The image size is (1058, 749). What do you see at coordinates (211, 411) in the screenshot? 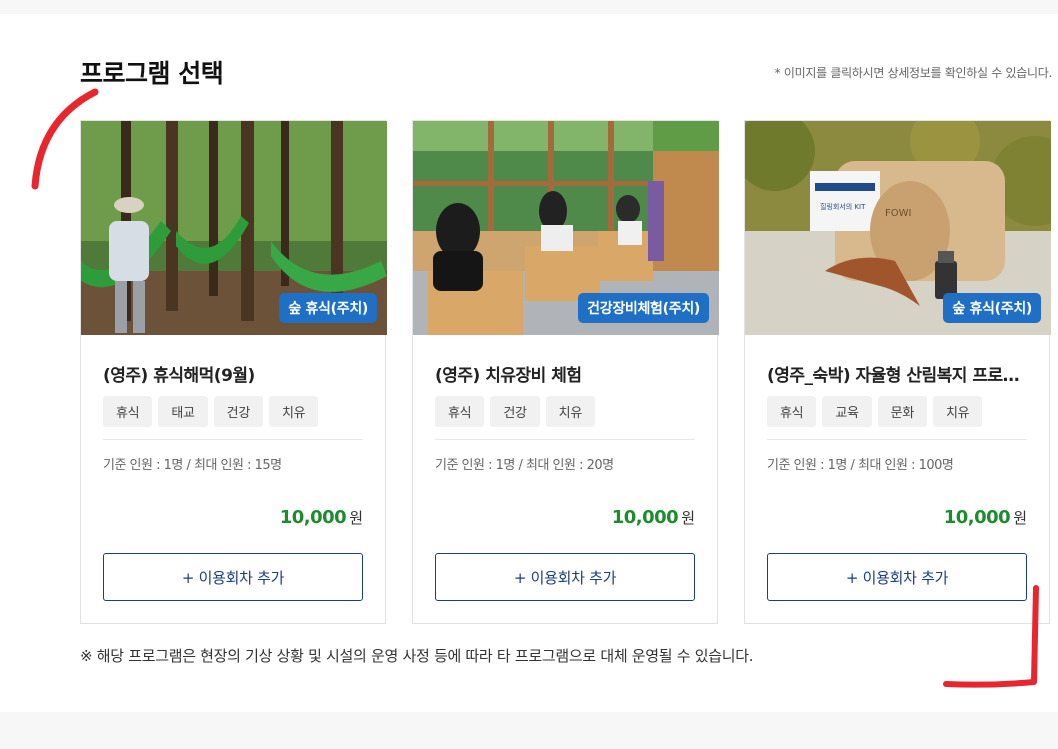
I see `tag-list: 휴식 태교 건강 치유` at bounding box center [211, 411].